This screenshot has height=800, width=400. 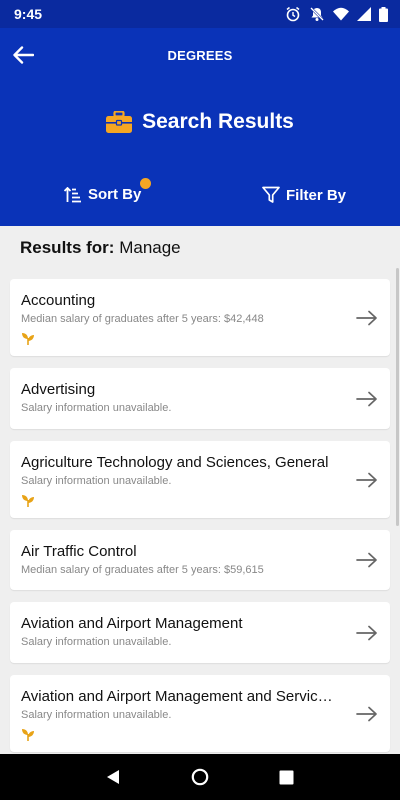 What do you see at coordinates (383, 14) in the screenshot?
I see `battery-icon` at bounding box center [383, 14].